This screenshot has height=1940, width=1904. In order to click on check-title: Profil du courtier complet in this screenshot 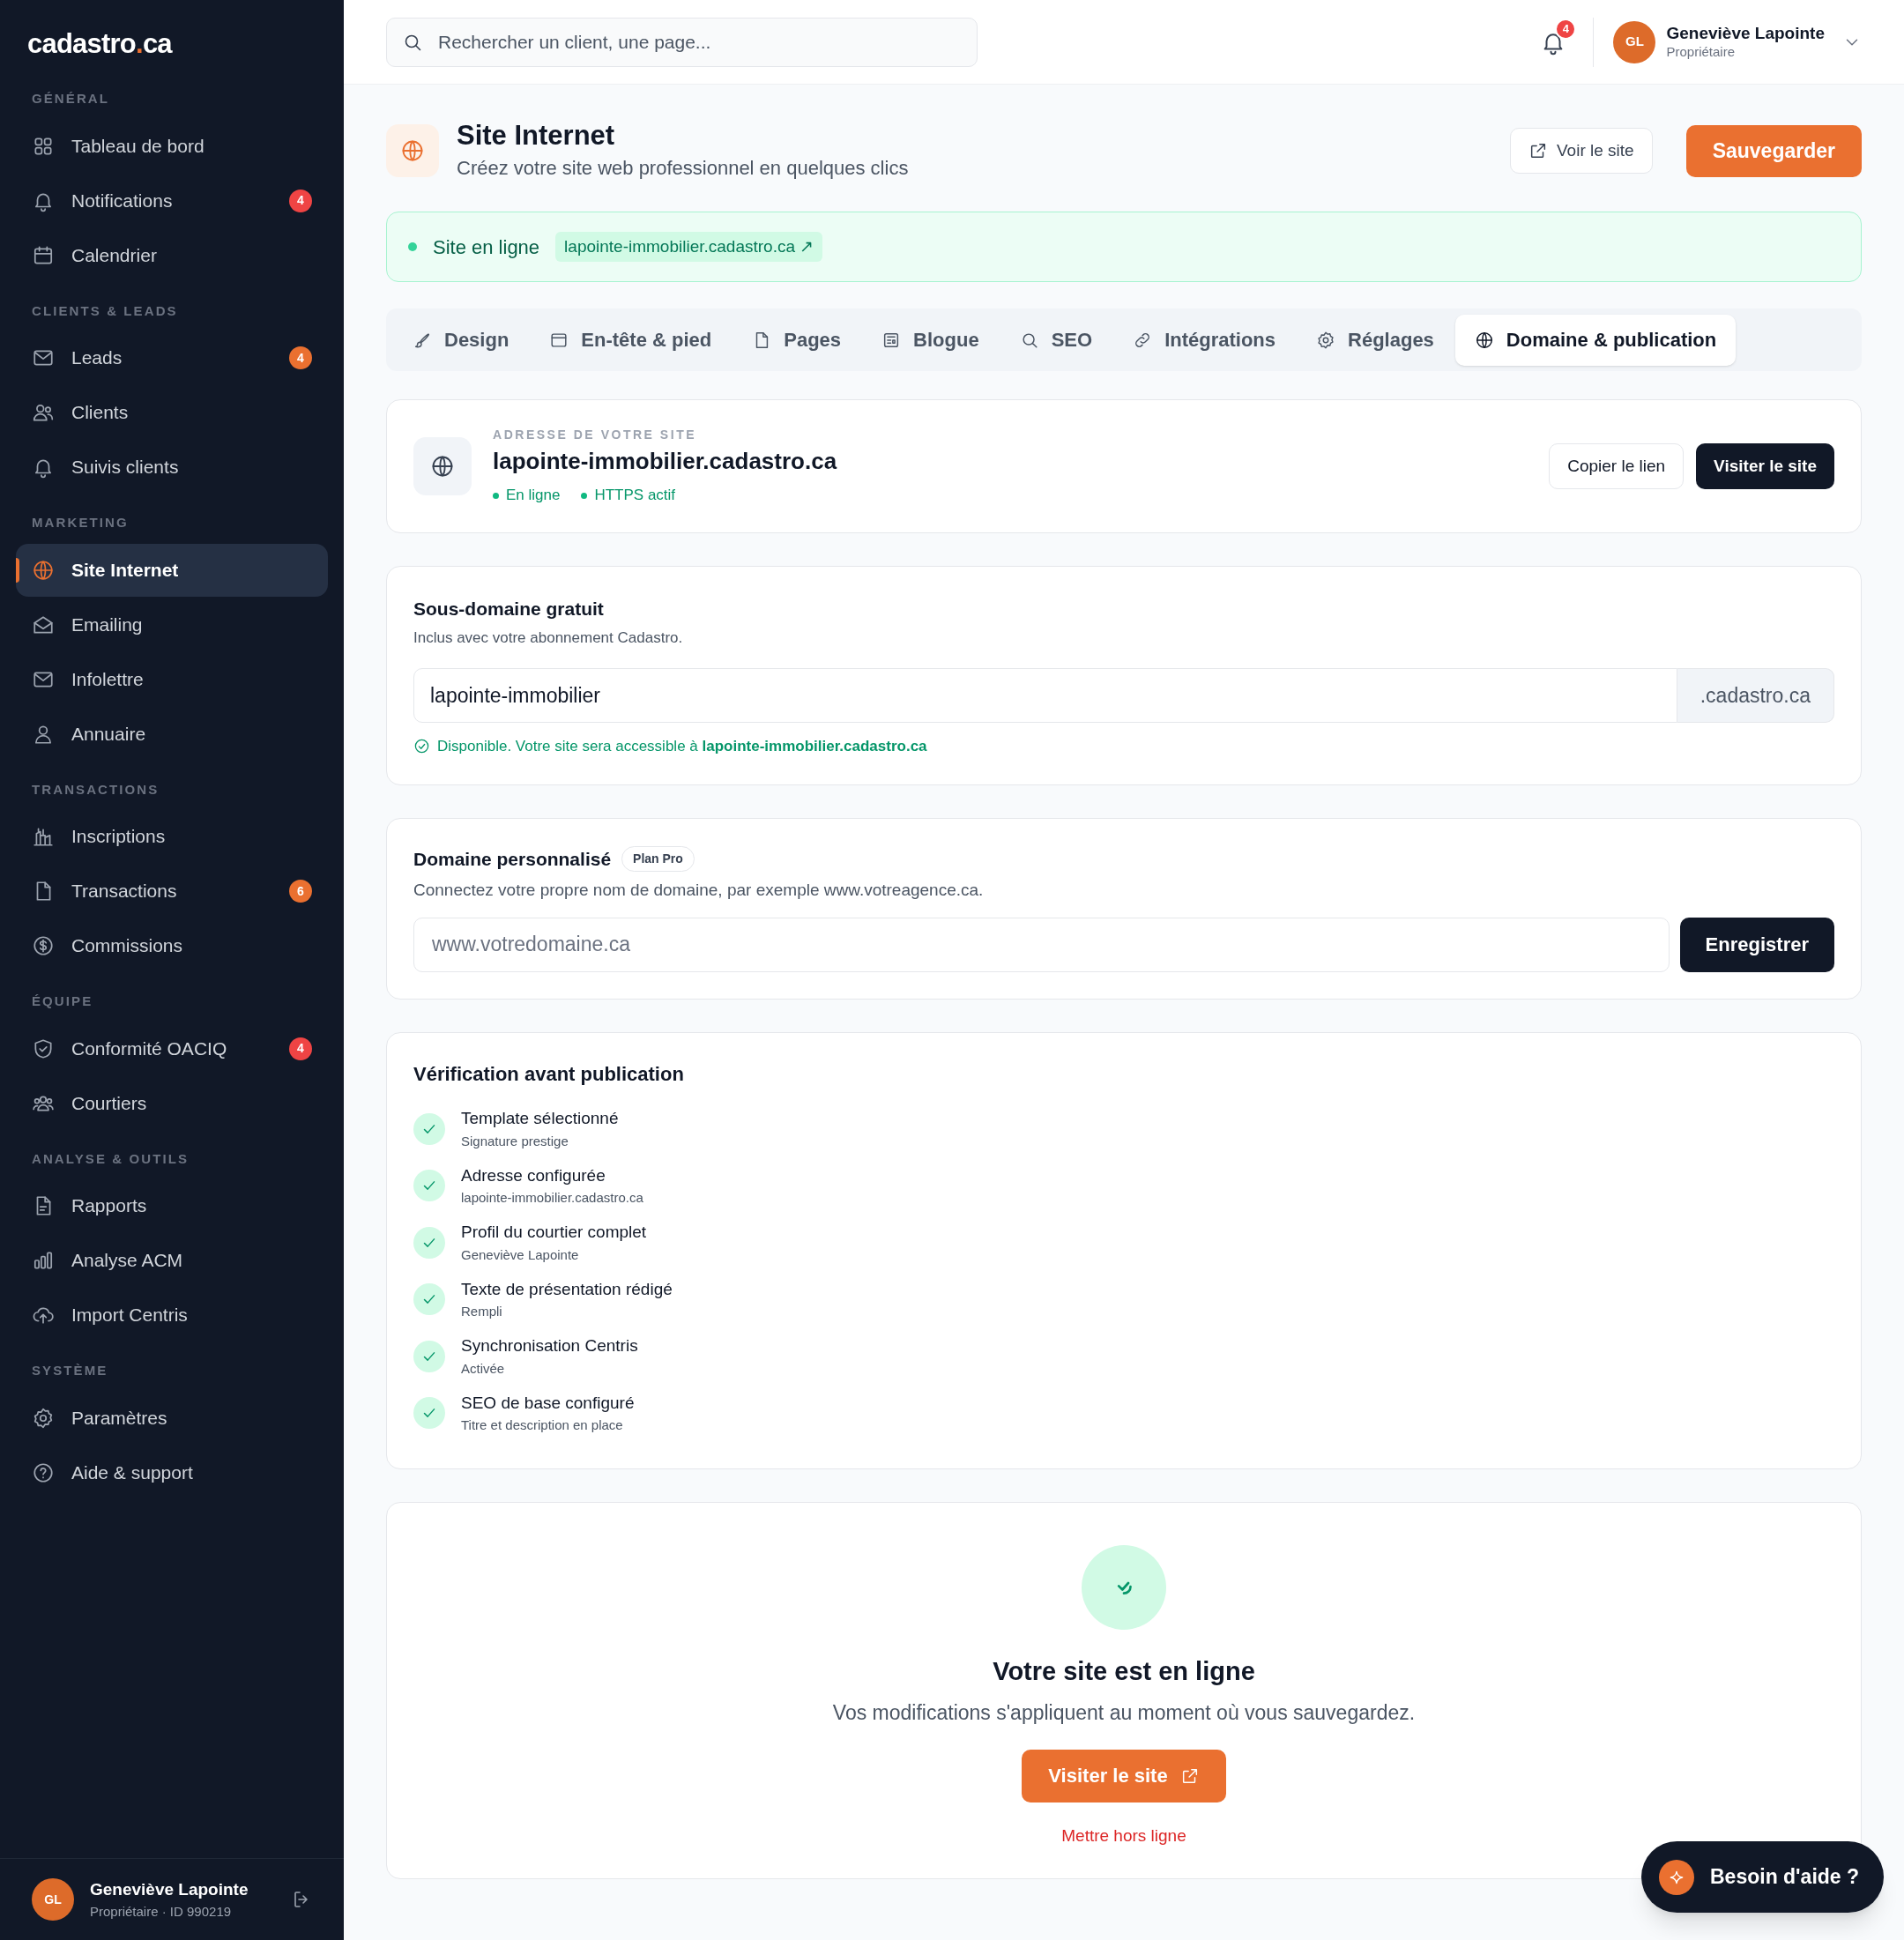, I will do `click(554, 1233)`.